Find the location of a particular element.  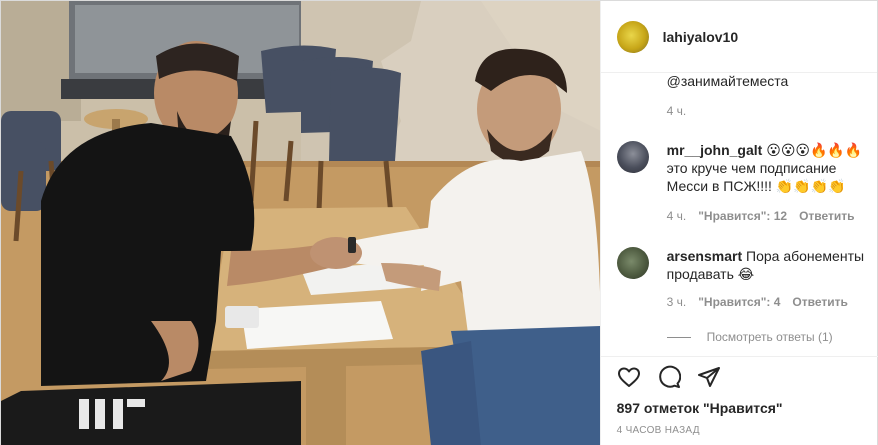

comment-meta: 4 ч. "Нравится": 12 Ответить is located at coordinates (761, 216).